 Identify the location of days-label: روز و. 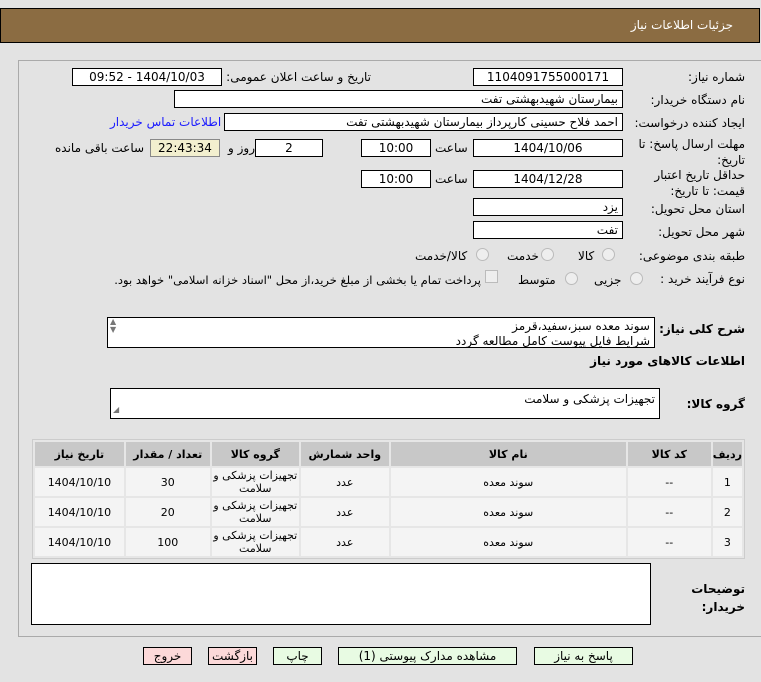
(241, 148).